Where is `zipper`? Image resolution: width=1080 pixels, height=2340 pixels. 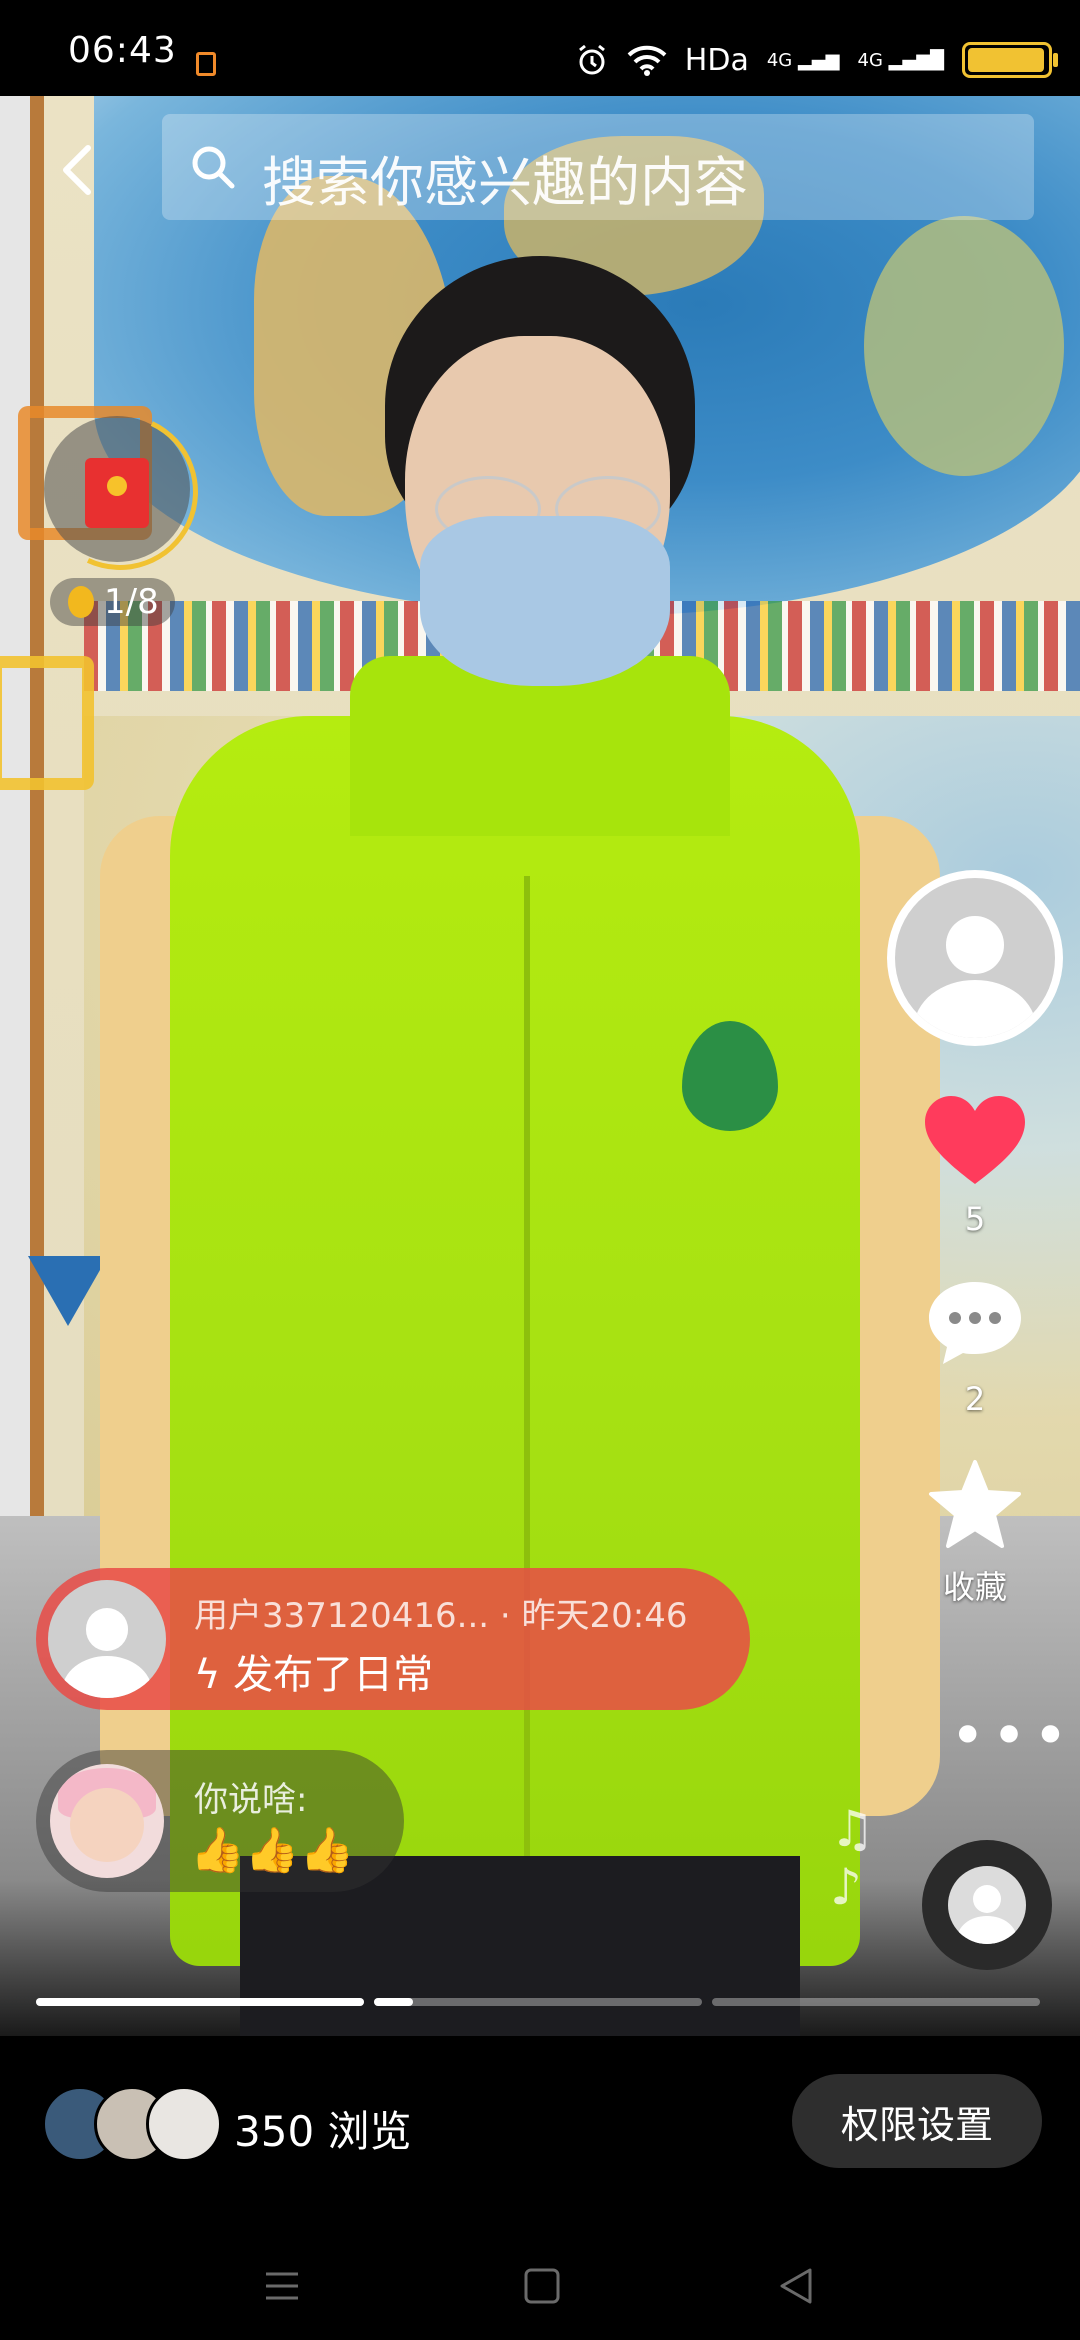
zipper is located at coordinates (527, 1416).